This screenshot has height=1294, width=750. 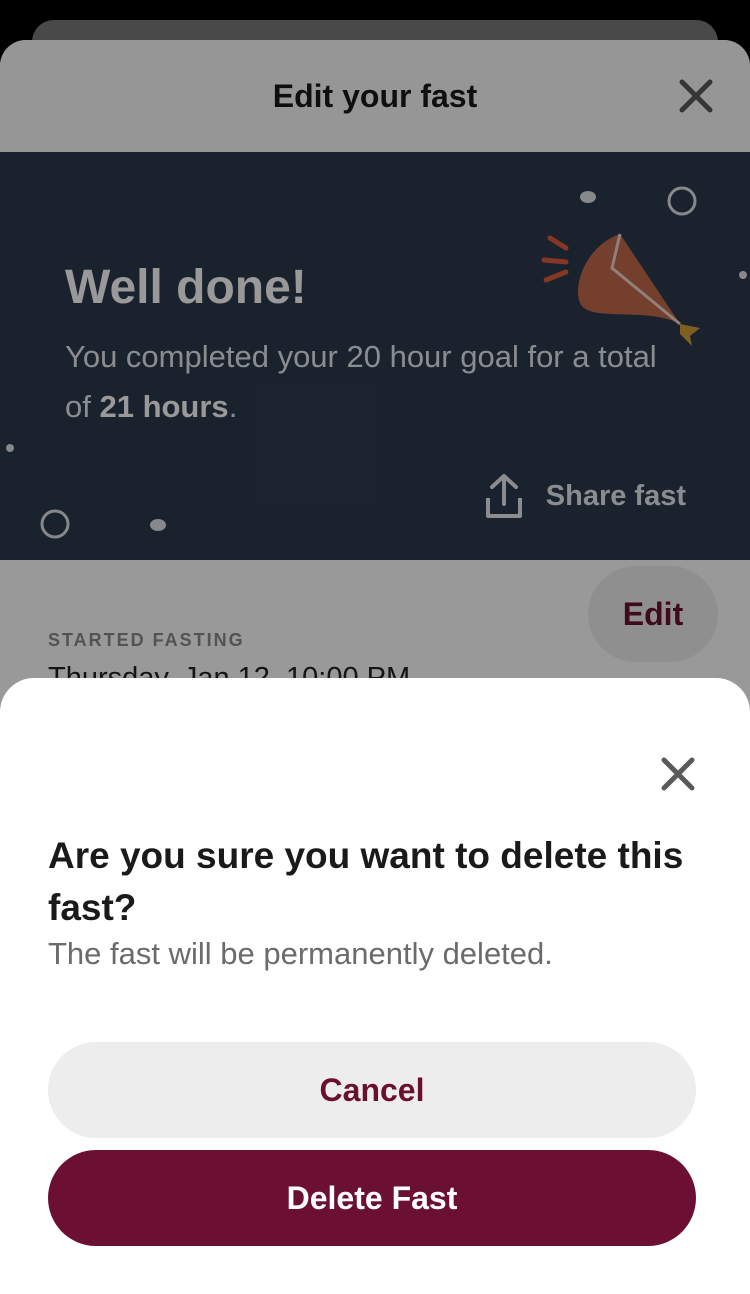 What do you see at coordinates (678, 774) in the screenshot?
I see `close-icon` at bounding box center [678, 774].